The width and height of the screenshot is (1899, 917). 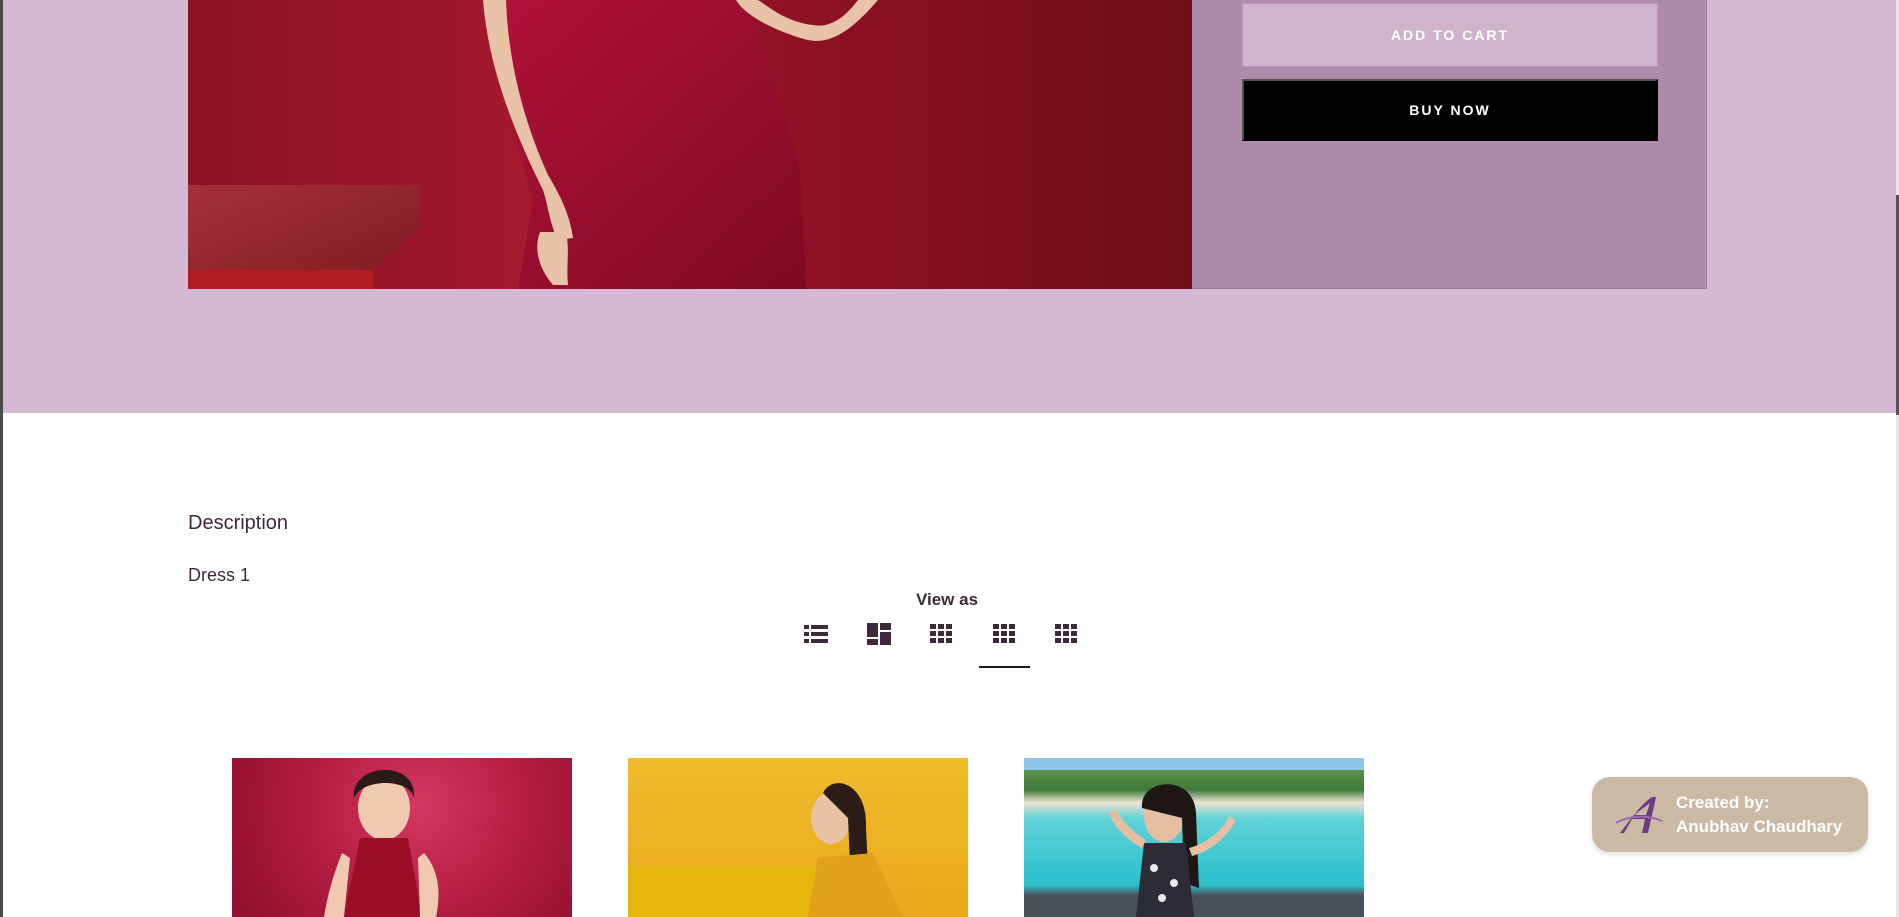 I want to click on grid-4-view-button, so click(x=1004, y=634).